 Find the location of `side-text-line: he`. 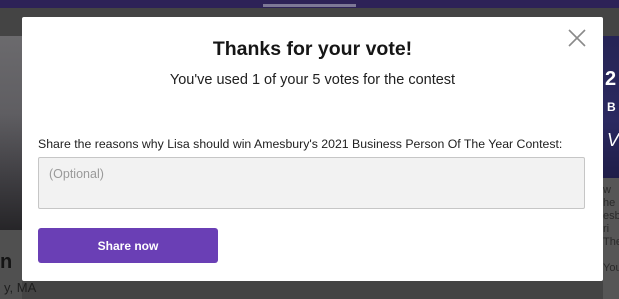

side-text-line: he is located at coordinates (609, 203).